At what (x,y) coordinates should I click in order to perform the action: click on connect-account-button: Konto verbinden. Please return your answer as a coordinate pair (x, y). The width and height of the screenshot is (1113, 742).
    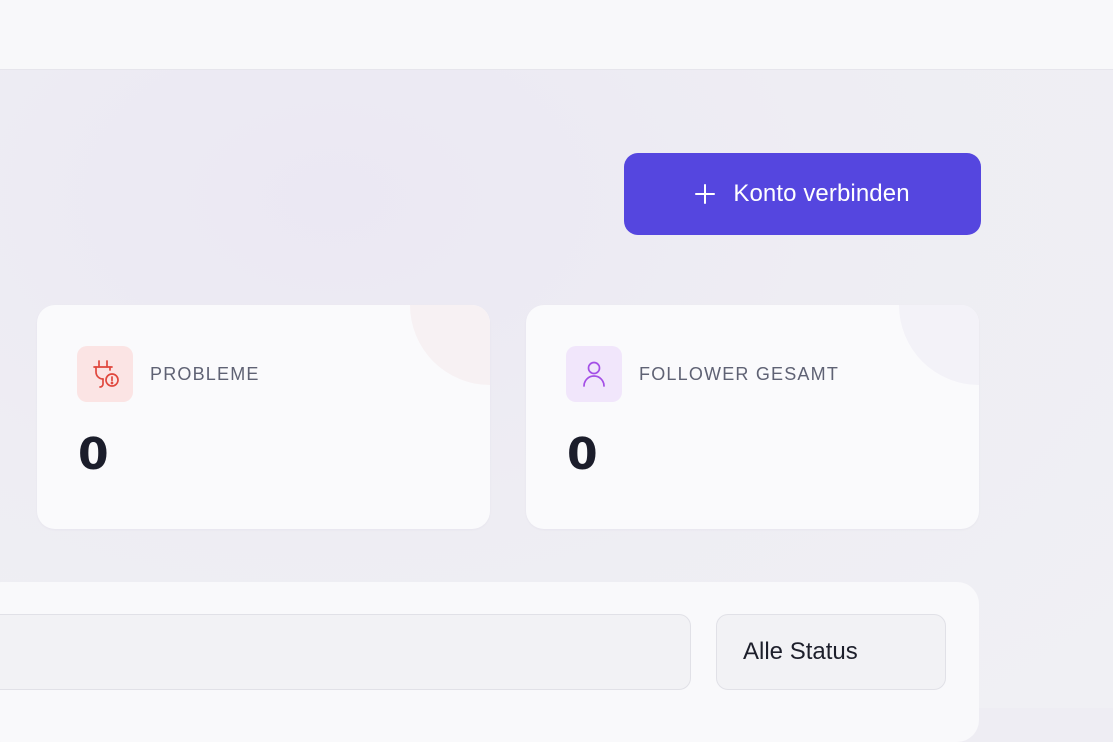
    Looking at the image, I should click on (802, 194).